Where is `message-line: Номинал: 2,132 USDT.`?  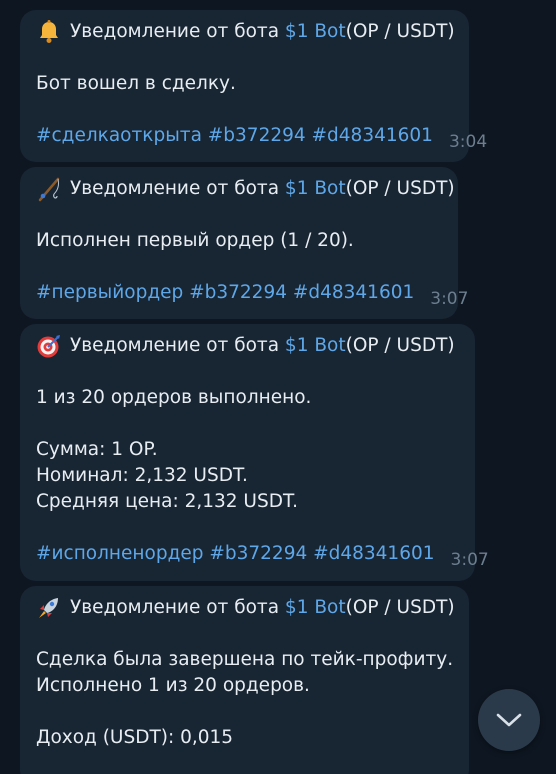 message-line: Номинал: 2,132 USDT. is located at coordinates (142, 475).